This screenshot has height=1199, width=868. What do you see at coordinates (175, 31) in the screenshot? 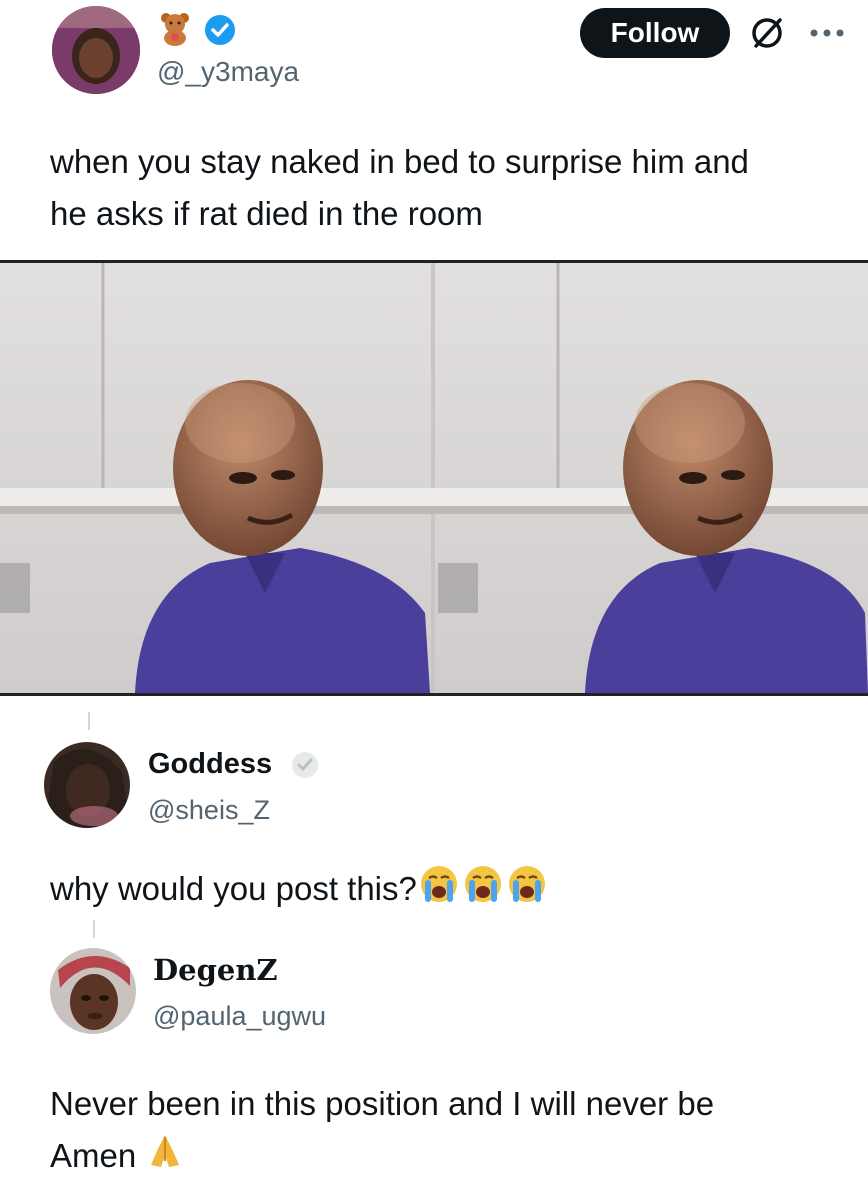
I see `teddy-bear-icon` at bounding box center [175, 31].